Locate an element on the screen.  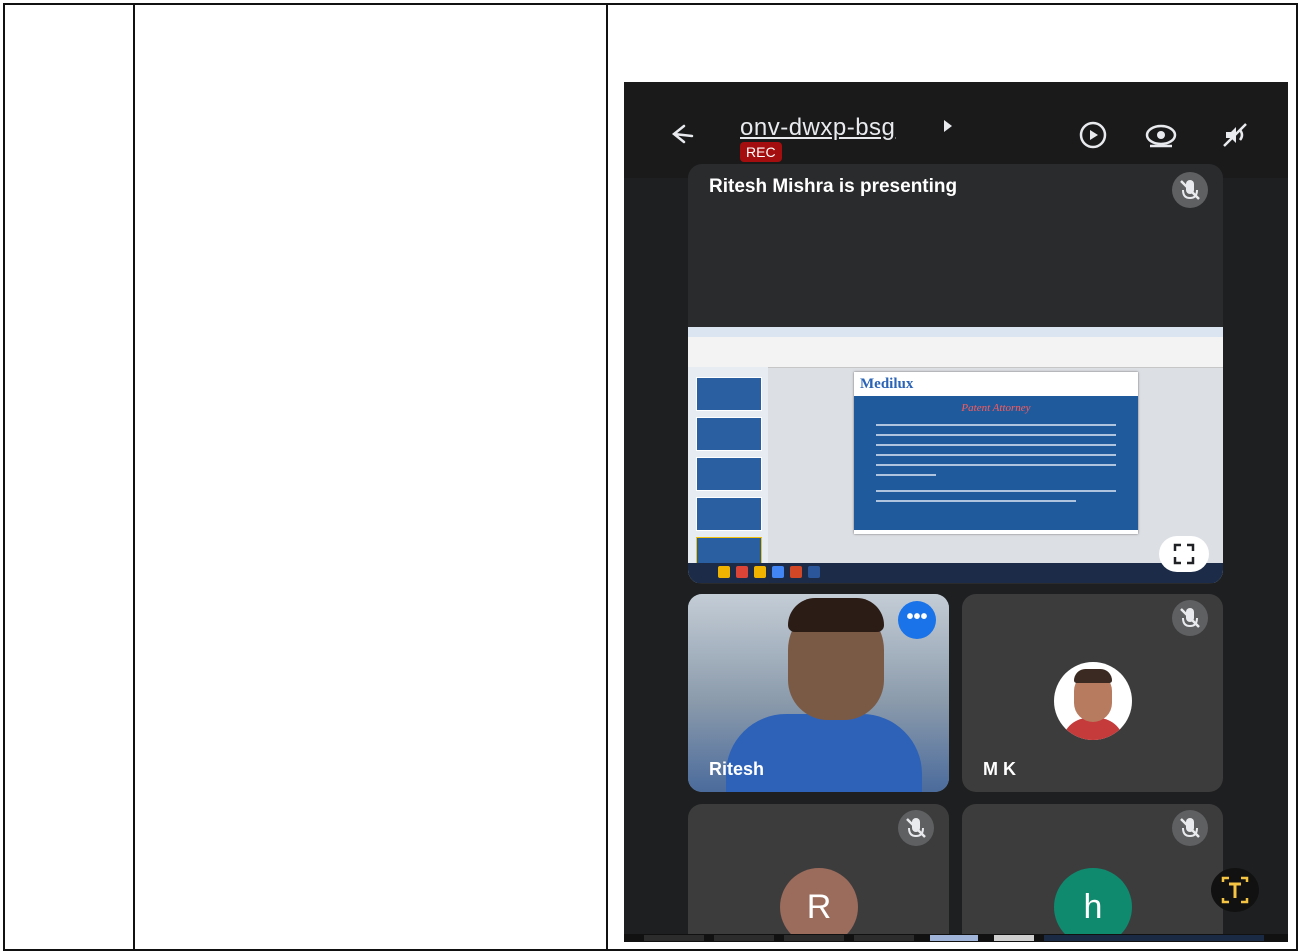
eye-icon is located at coordinates (1161, 135).